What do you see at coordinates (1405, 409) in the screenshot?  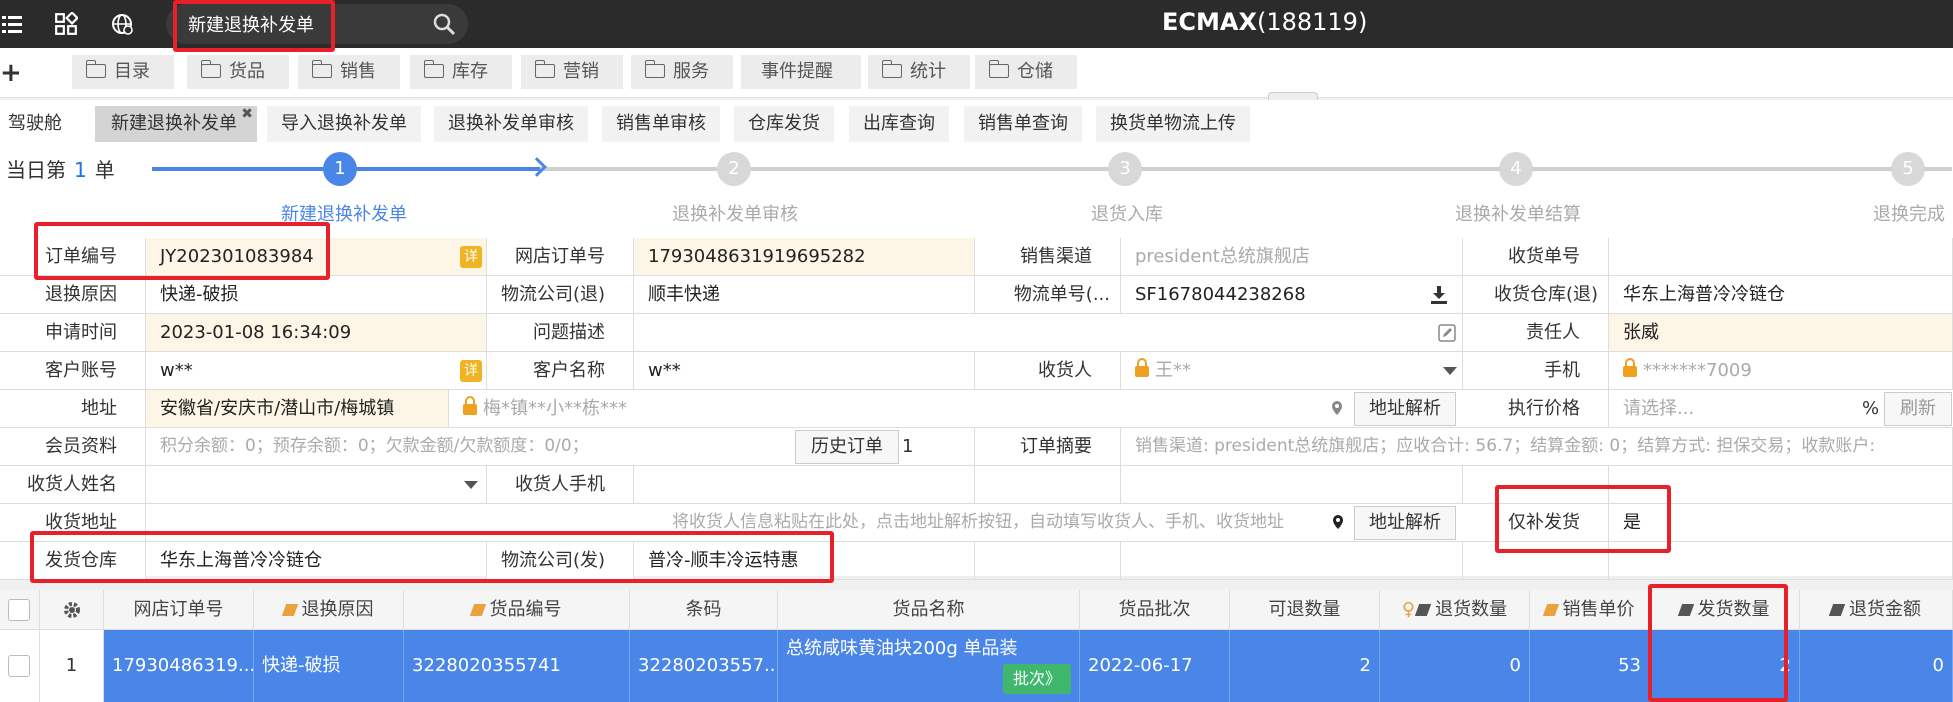 I see `address-parse-button: 地址解析` at bounding box center [1405, 409].